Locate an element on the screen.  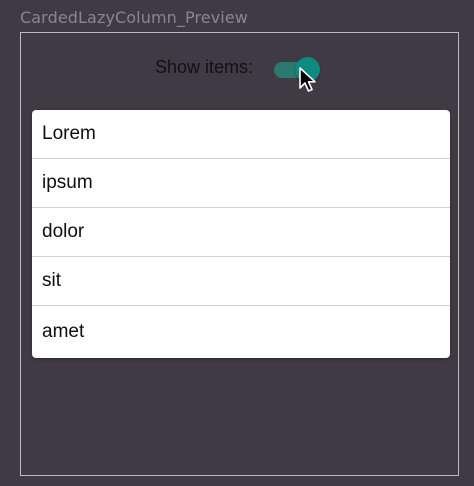
mouse-pointer-icon is located at coordinates (307, 79).